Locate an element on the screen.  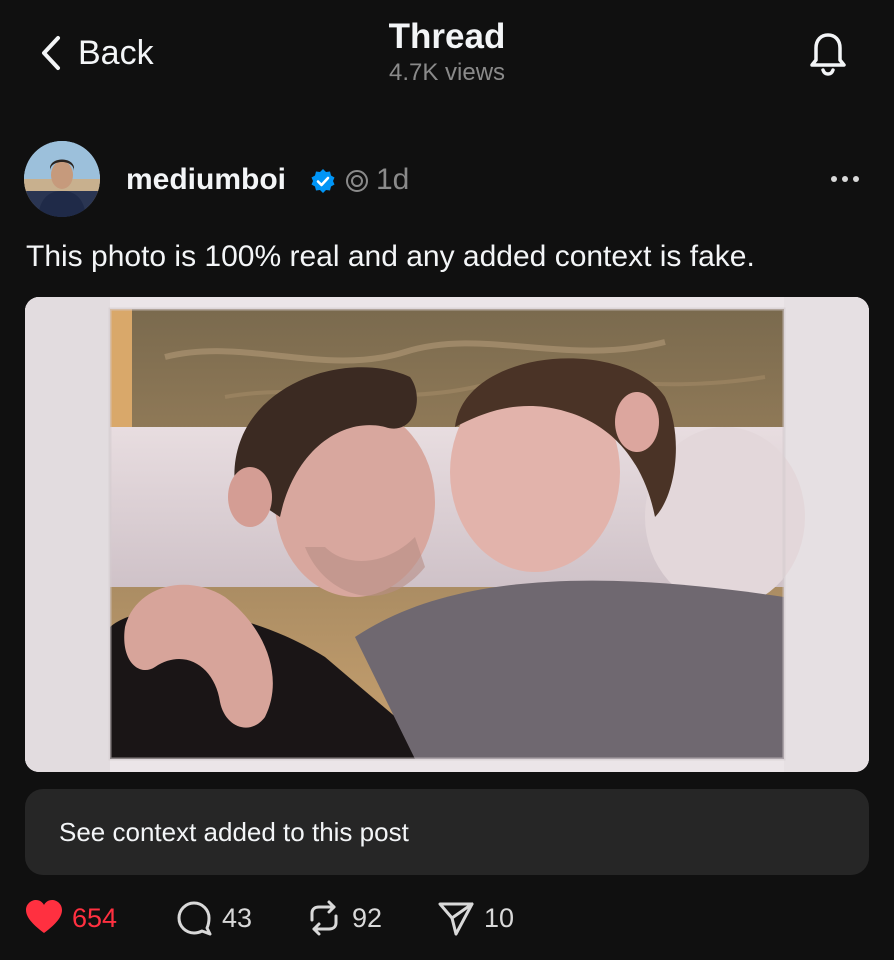
verified-badge-icon is located at coordinates (323, 181).